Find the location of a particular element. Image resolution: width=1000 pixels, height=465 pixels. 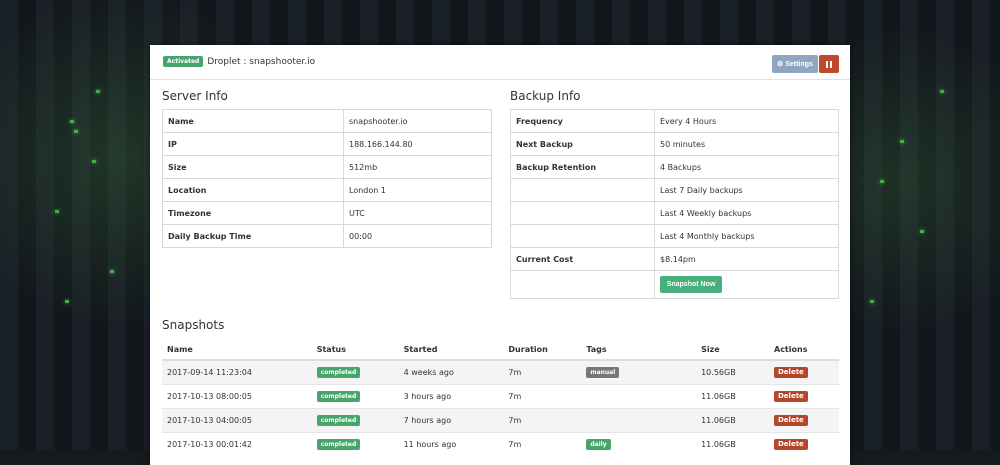

pause-icon is located at coordinates (829, 64).